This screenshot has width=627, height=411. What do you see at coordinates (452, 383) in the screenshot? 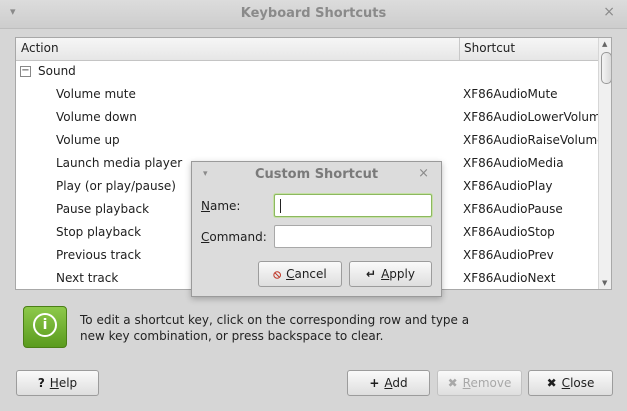
I see `remove-icon: ✖` at bounding box center [452, 383].